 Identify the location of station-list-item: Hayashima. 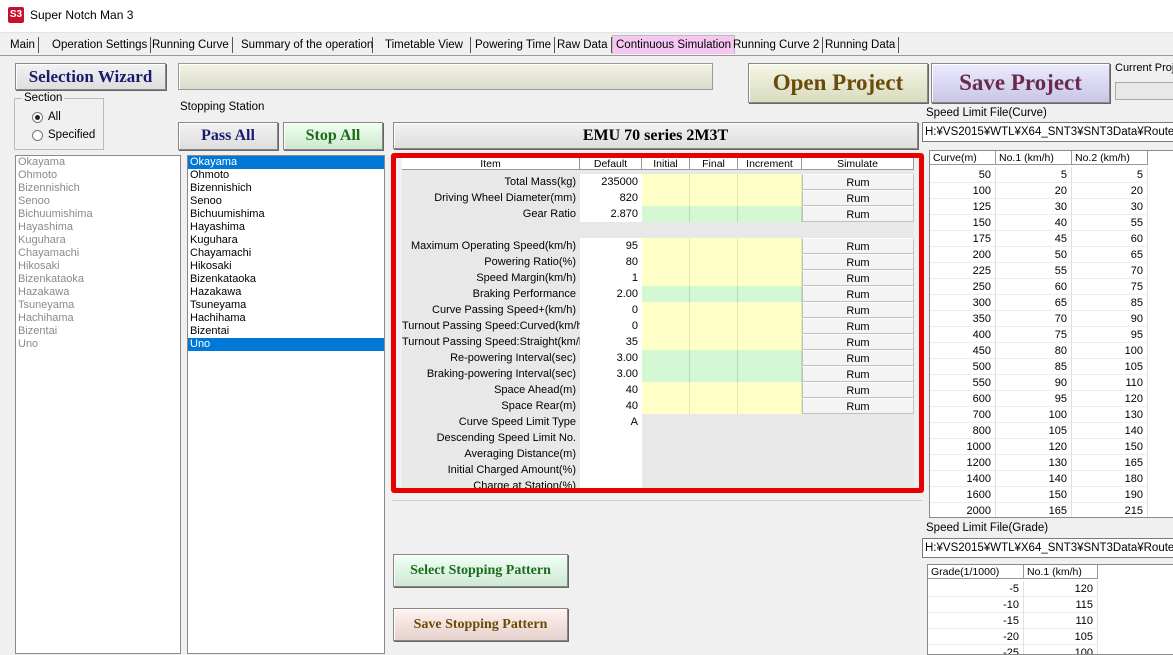
(98, 227).